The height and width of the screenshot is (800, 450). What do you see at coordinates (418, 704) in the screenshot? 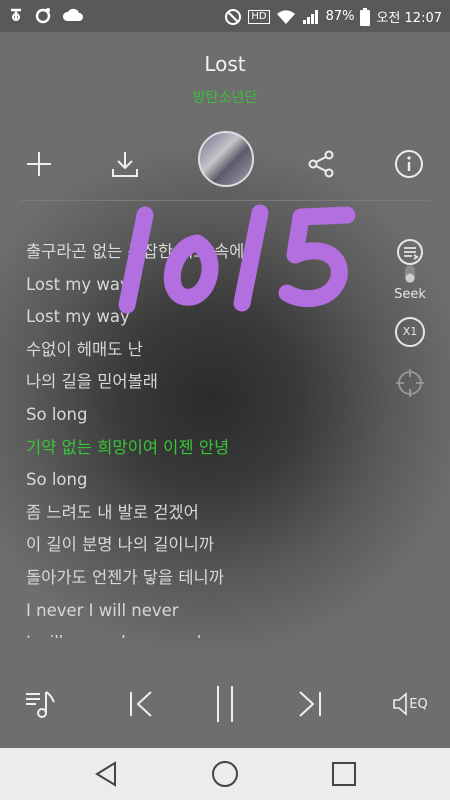
I see `eq-label: EQ` at bounding box center [418, 704].